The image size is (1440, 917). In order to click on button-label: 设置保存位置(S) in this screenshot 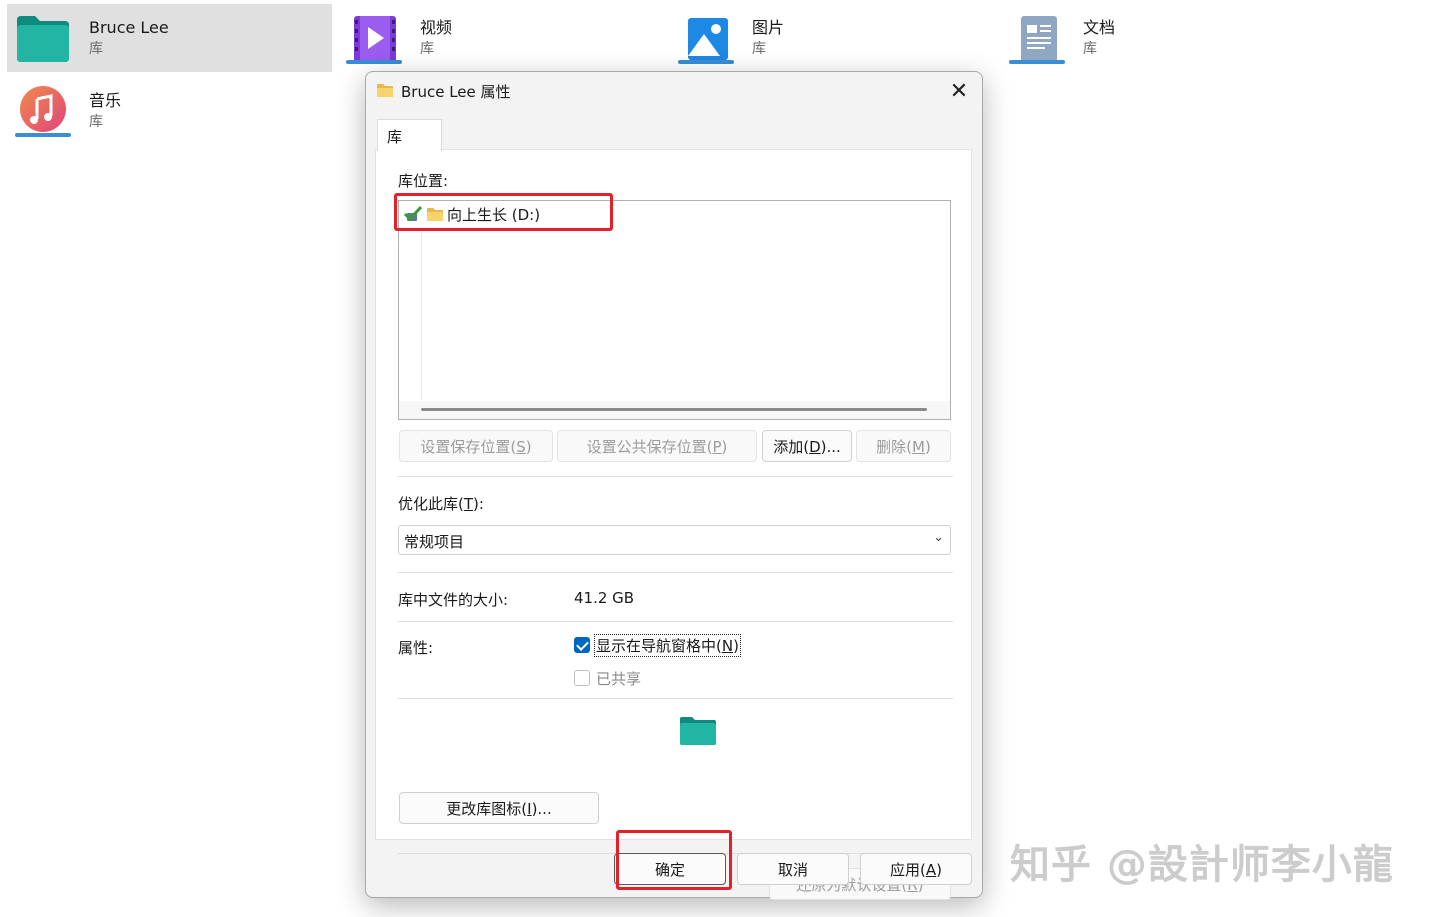, I will do `click(476, 446)`.